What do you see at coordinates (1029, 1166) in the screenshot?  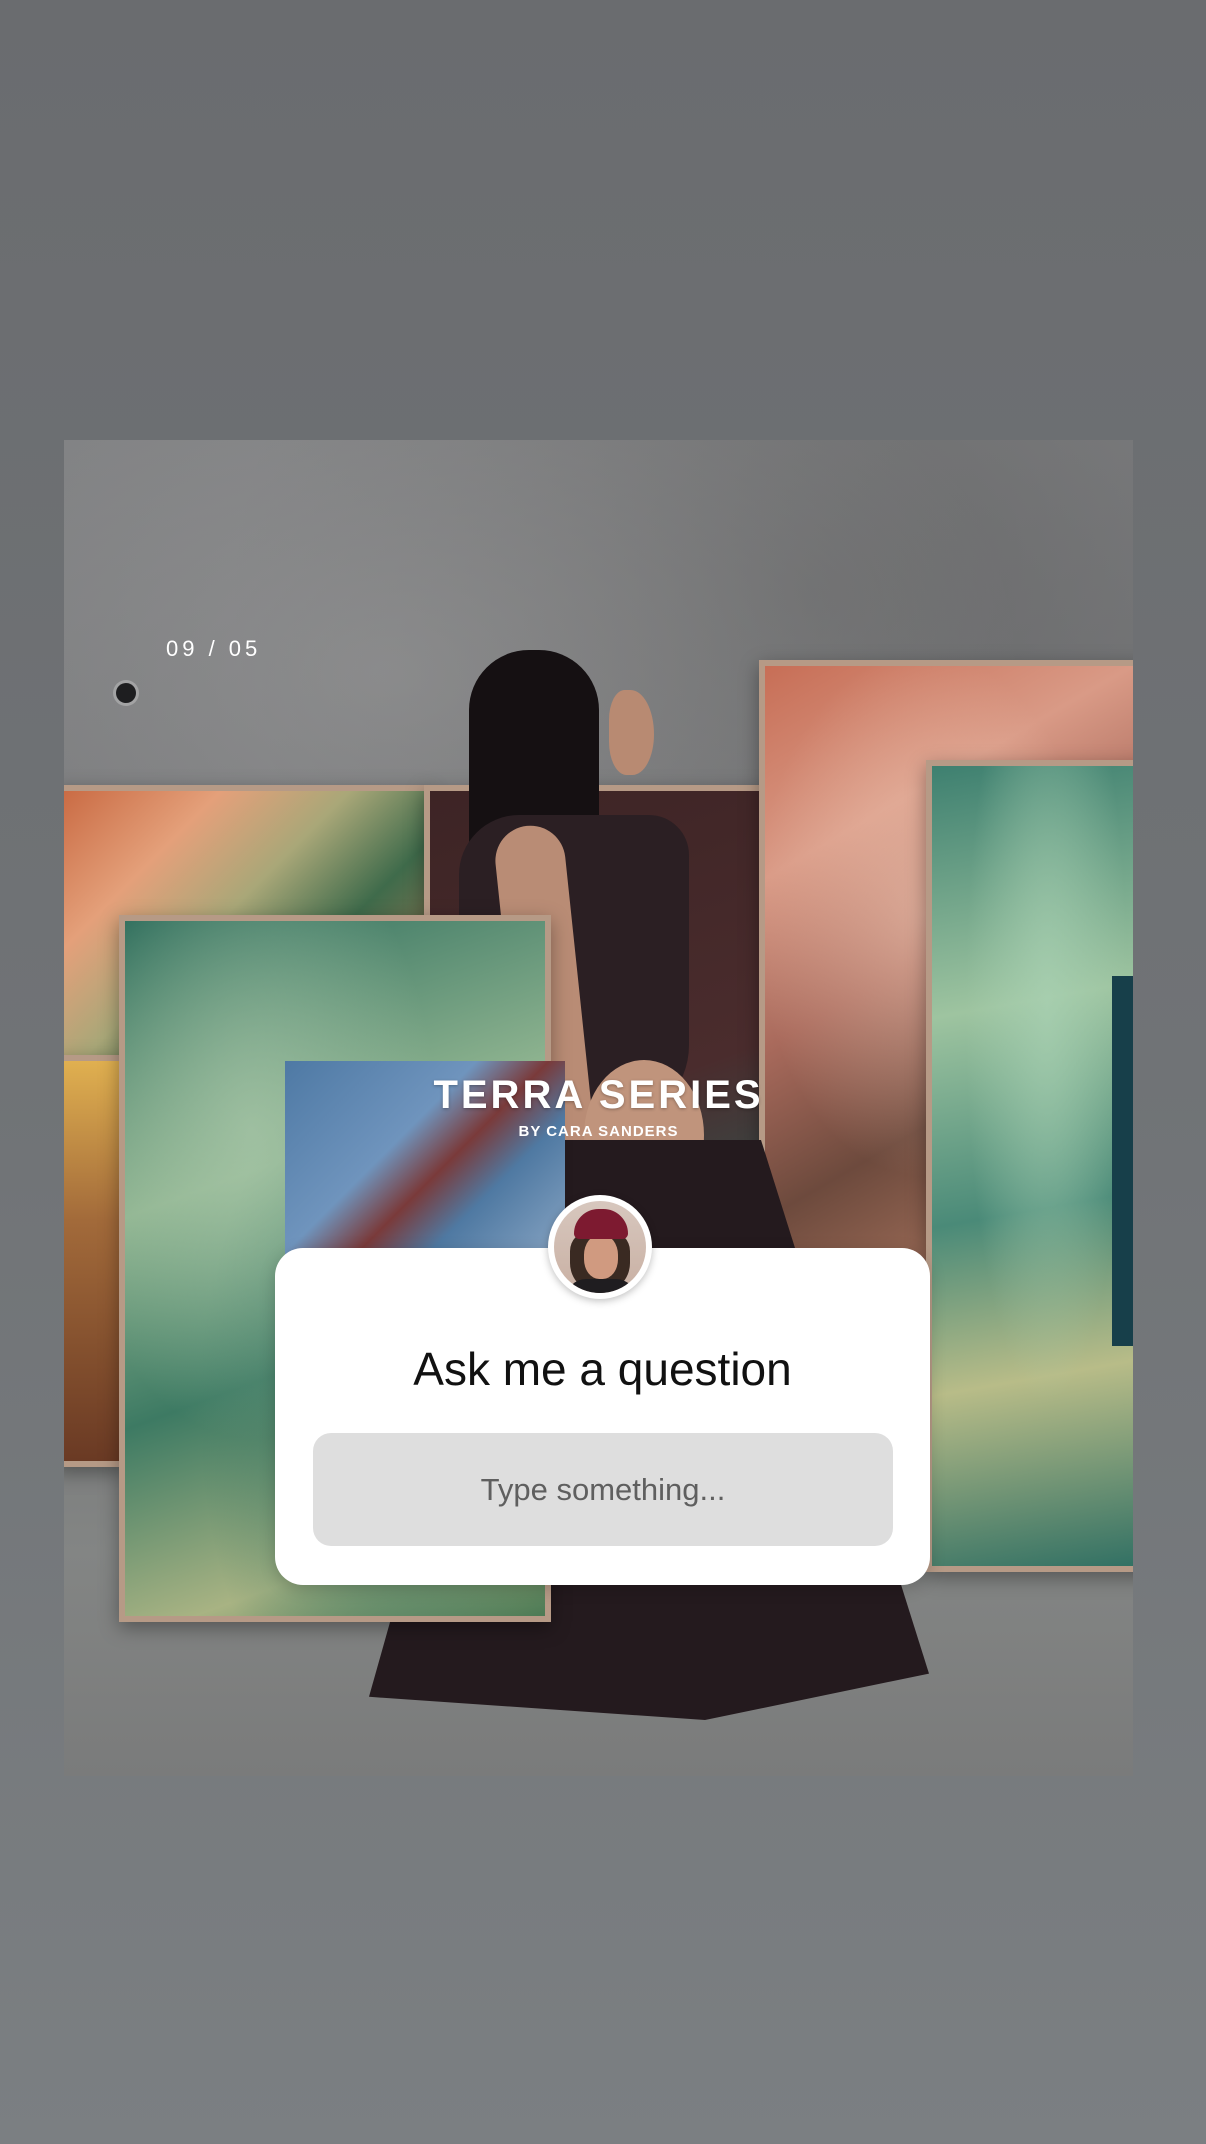 I see `painting-canvas` at bounding box center [1029, 1166].